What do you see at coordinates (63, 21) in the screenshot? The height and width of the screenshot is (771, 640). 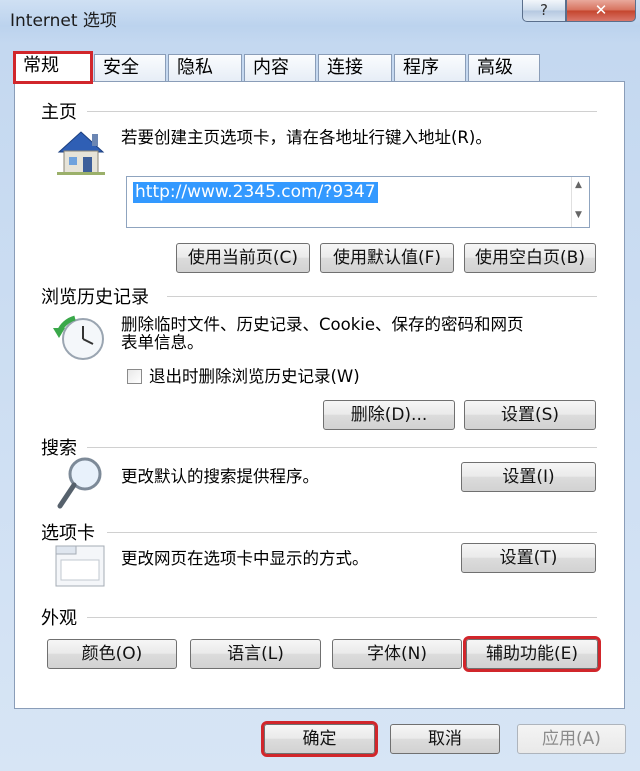 I see `window-title: Internet 选项` at bounding box center [63, 21].